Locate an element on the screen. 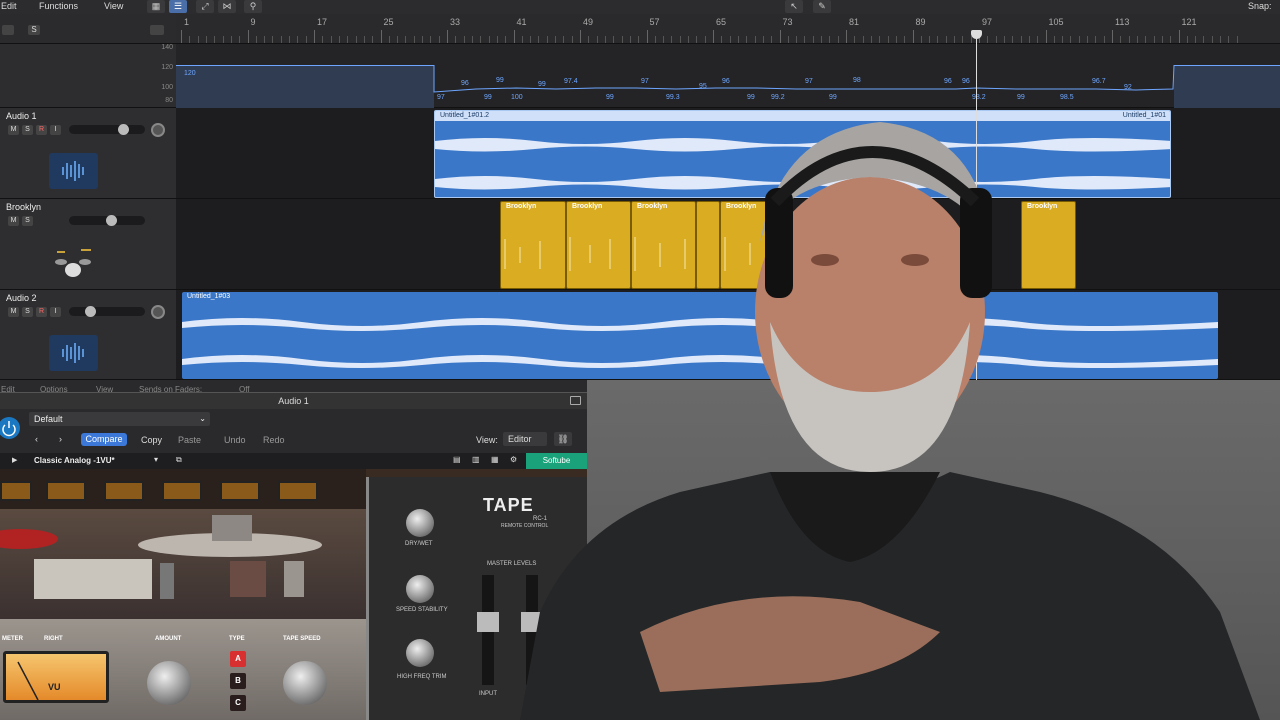  bar-ruler: 1 9 17 25 33 41 49 57 65 73 81 89 97 105 113 121 is located at coordinates (728, 29).